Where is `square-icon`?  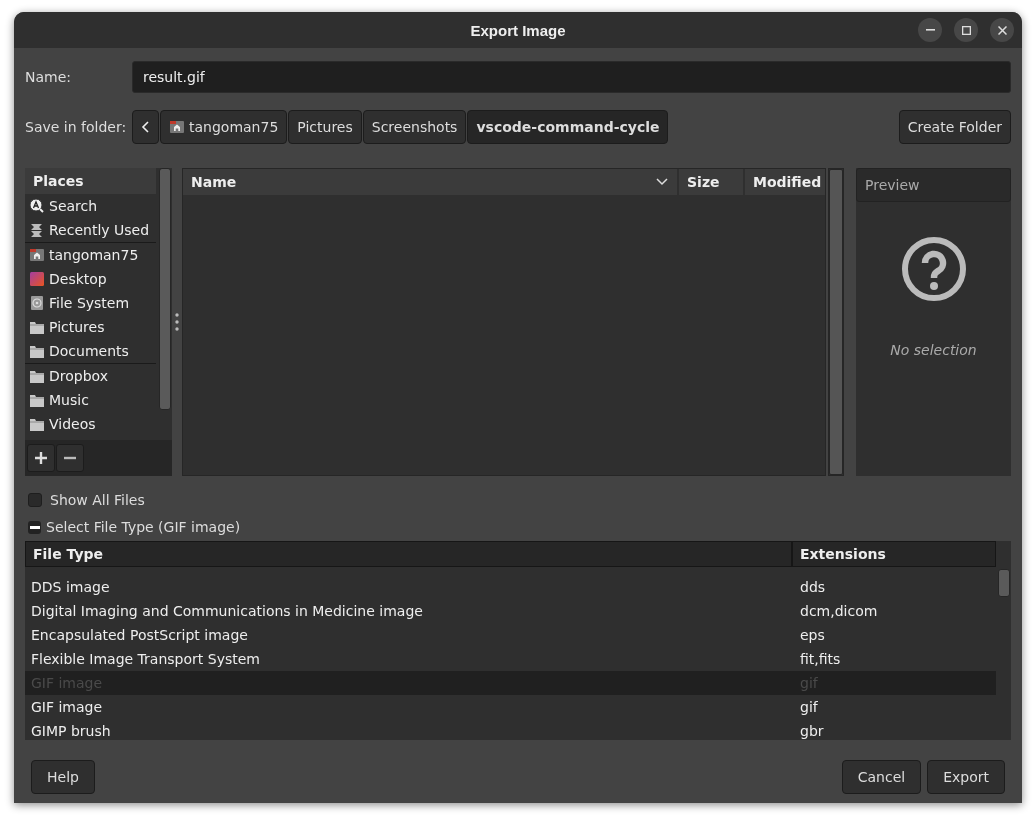
square-icon is located at coordinates (966, 30).